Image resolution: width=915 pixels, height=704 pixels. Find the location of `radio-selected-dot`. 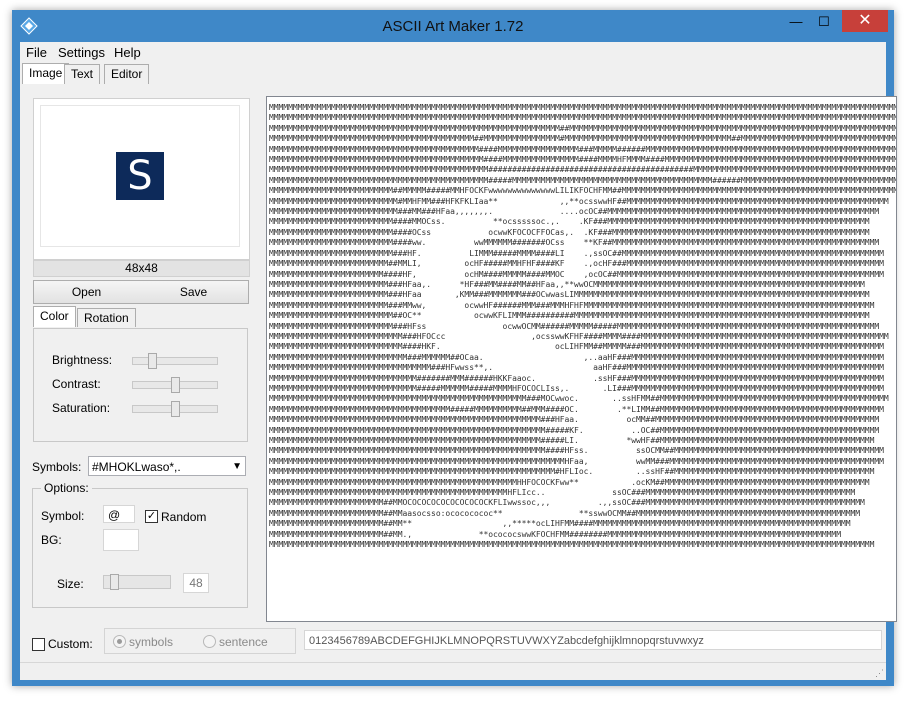

radio-selected-dot is located at coordinates (119, 641).